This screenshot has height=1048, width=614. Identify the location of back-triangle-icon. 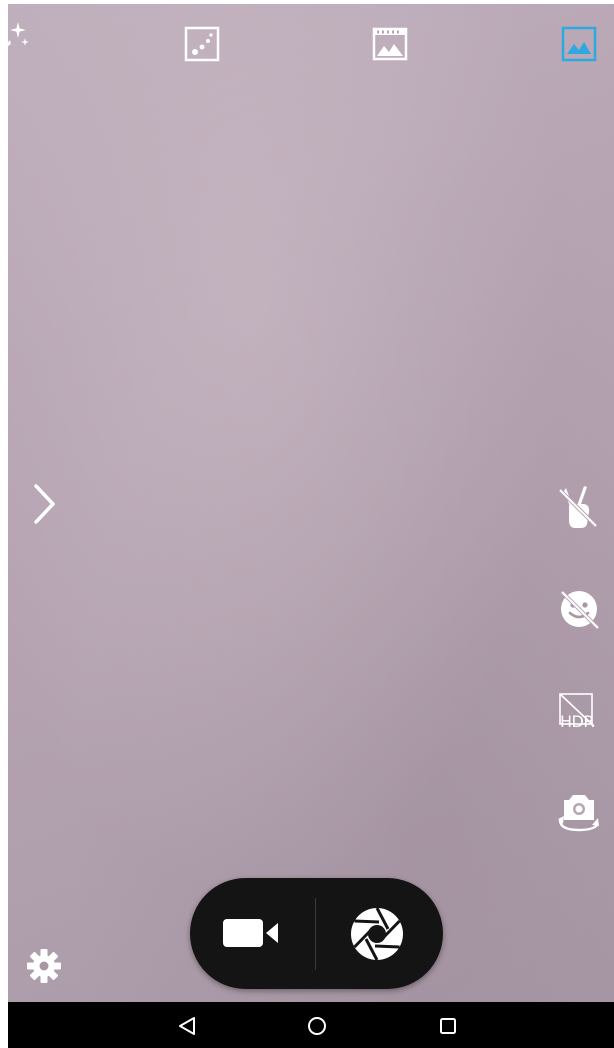
(188, 1026).